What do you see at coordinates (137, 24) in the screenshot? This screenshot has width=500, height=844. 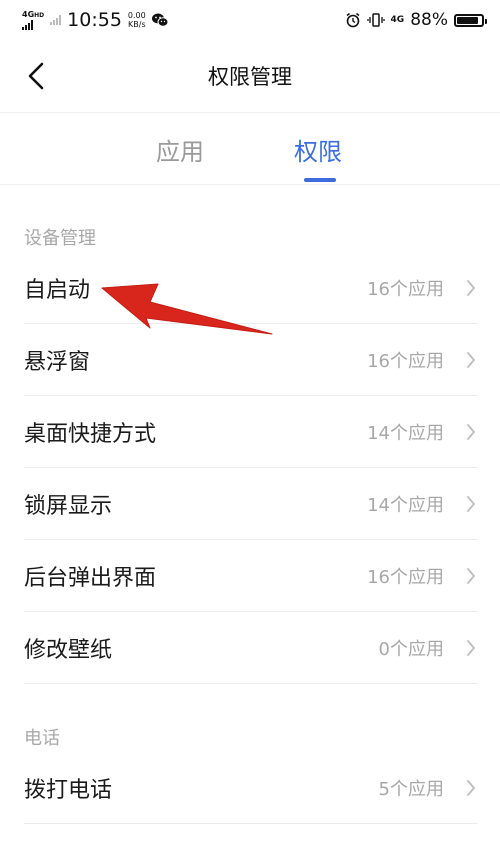 I see `speed-unit: KB/s` at bounding box center [137, 24].